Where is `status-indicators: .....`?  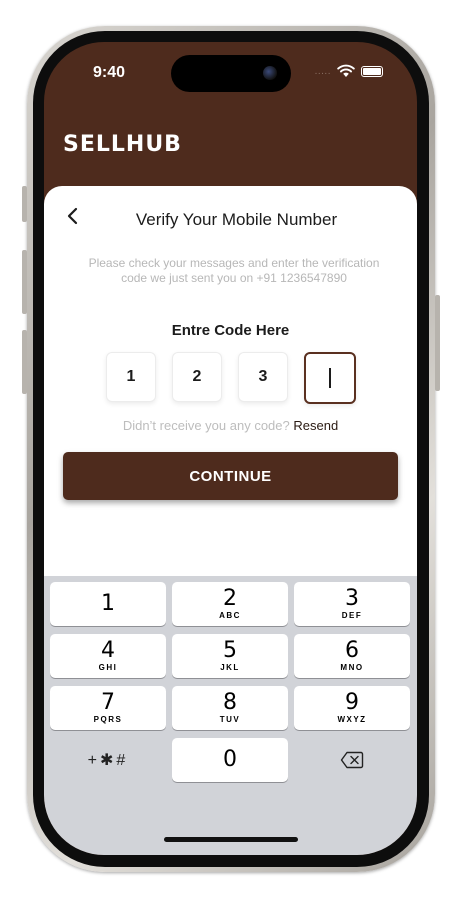
status-indicators: ..... is located at coordinates (349, 71).